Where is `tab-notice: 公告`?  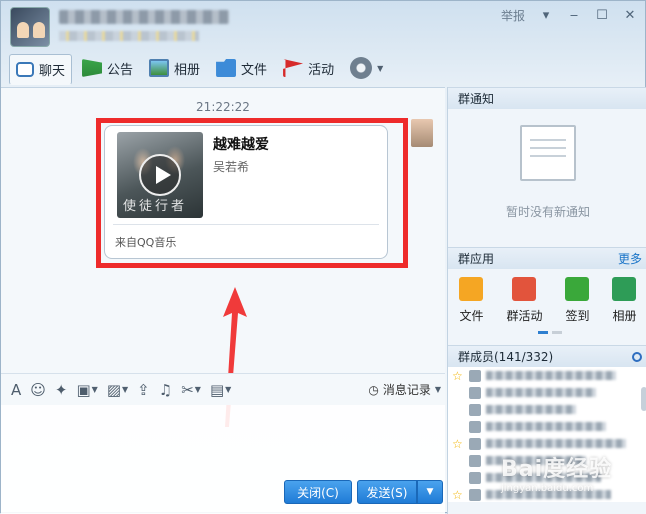 tab-notice: 公告 is located at coordinates (107, 68).